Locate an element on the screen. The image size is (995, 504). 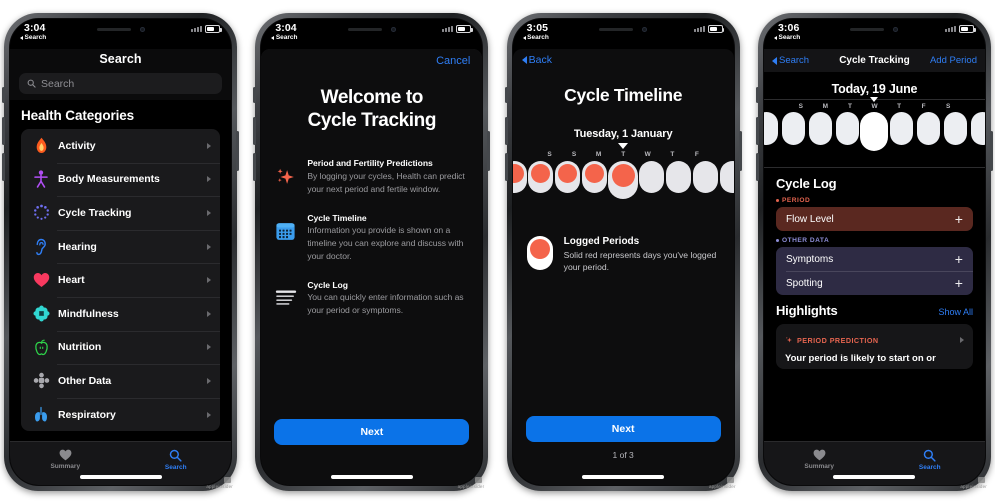
log-item-symptoms: Symptoms + is located at coordinates (874, 259).